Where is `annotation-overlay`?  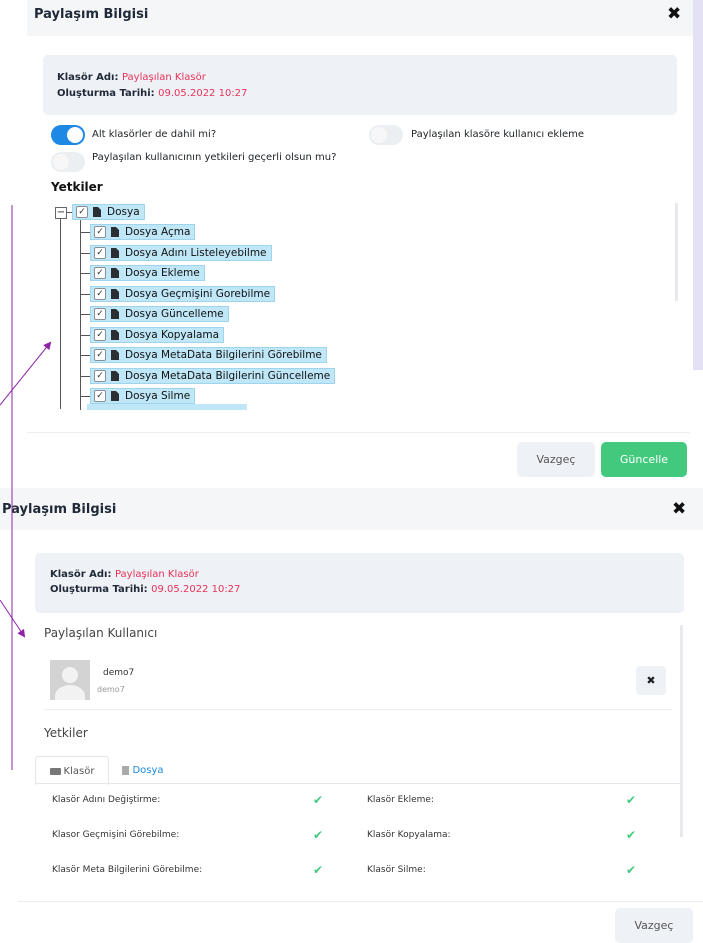 annotation-overlay is located at coordinates (26, 487).